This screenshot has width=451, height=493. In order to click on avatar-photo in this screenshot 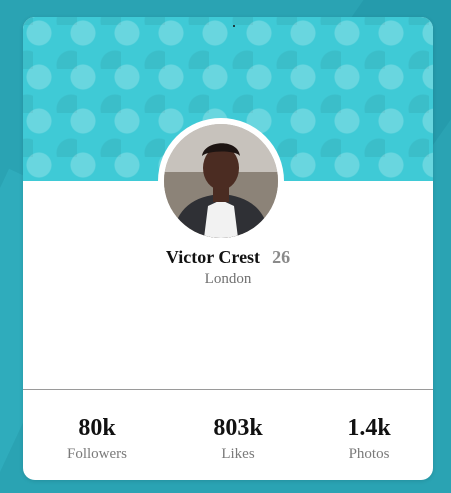, I will do `click(221, 181)`.